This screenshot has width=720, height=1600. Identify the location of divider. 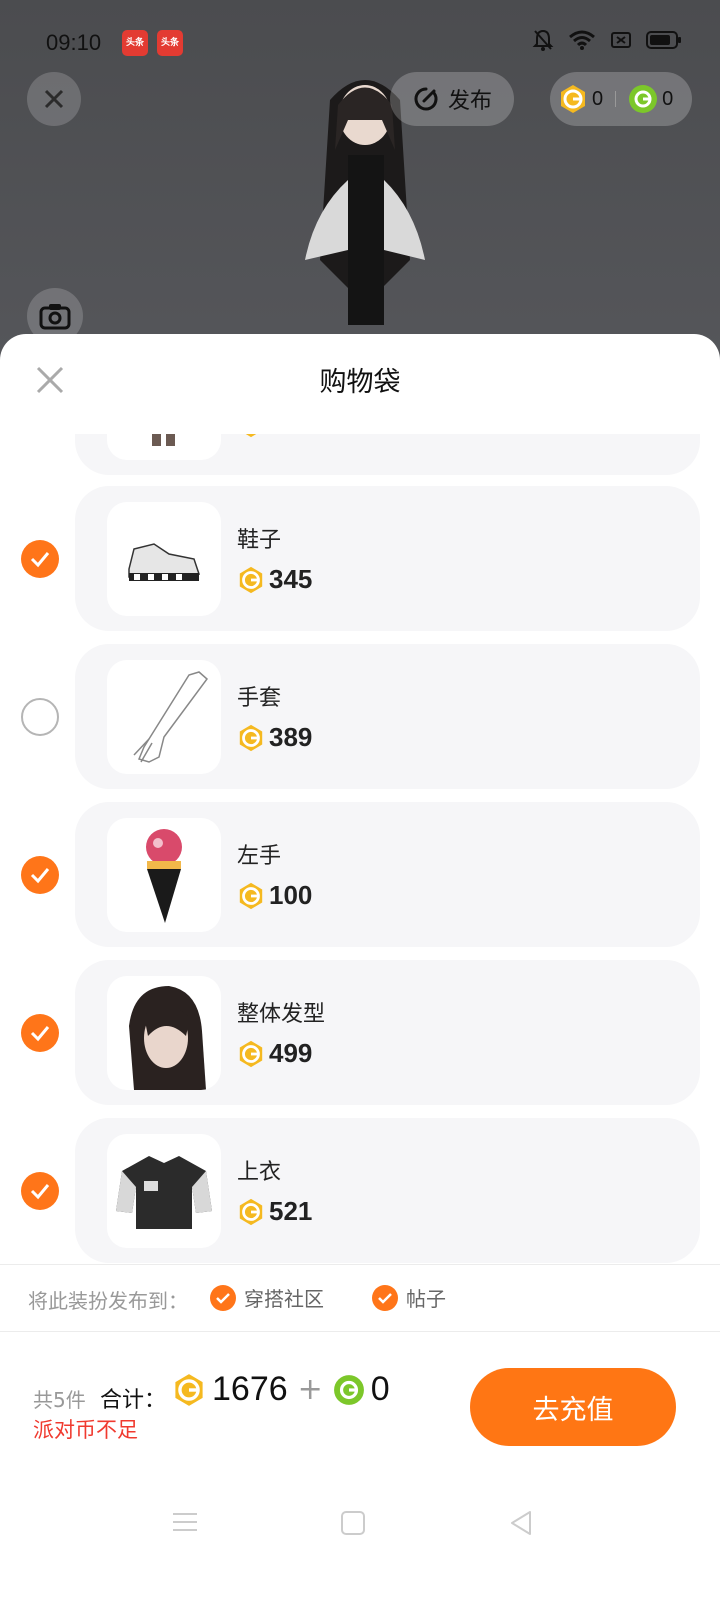
(616, 99).